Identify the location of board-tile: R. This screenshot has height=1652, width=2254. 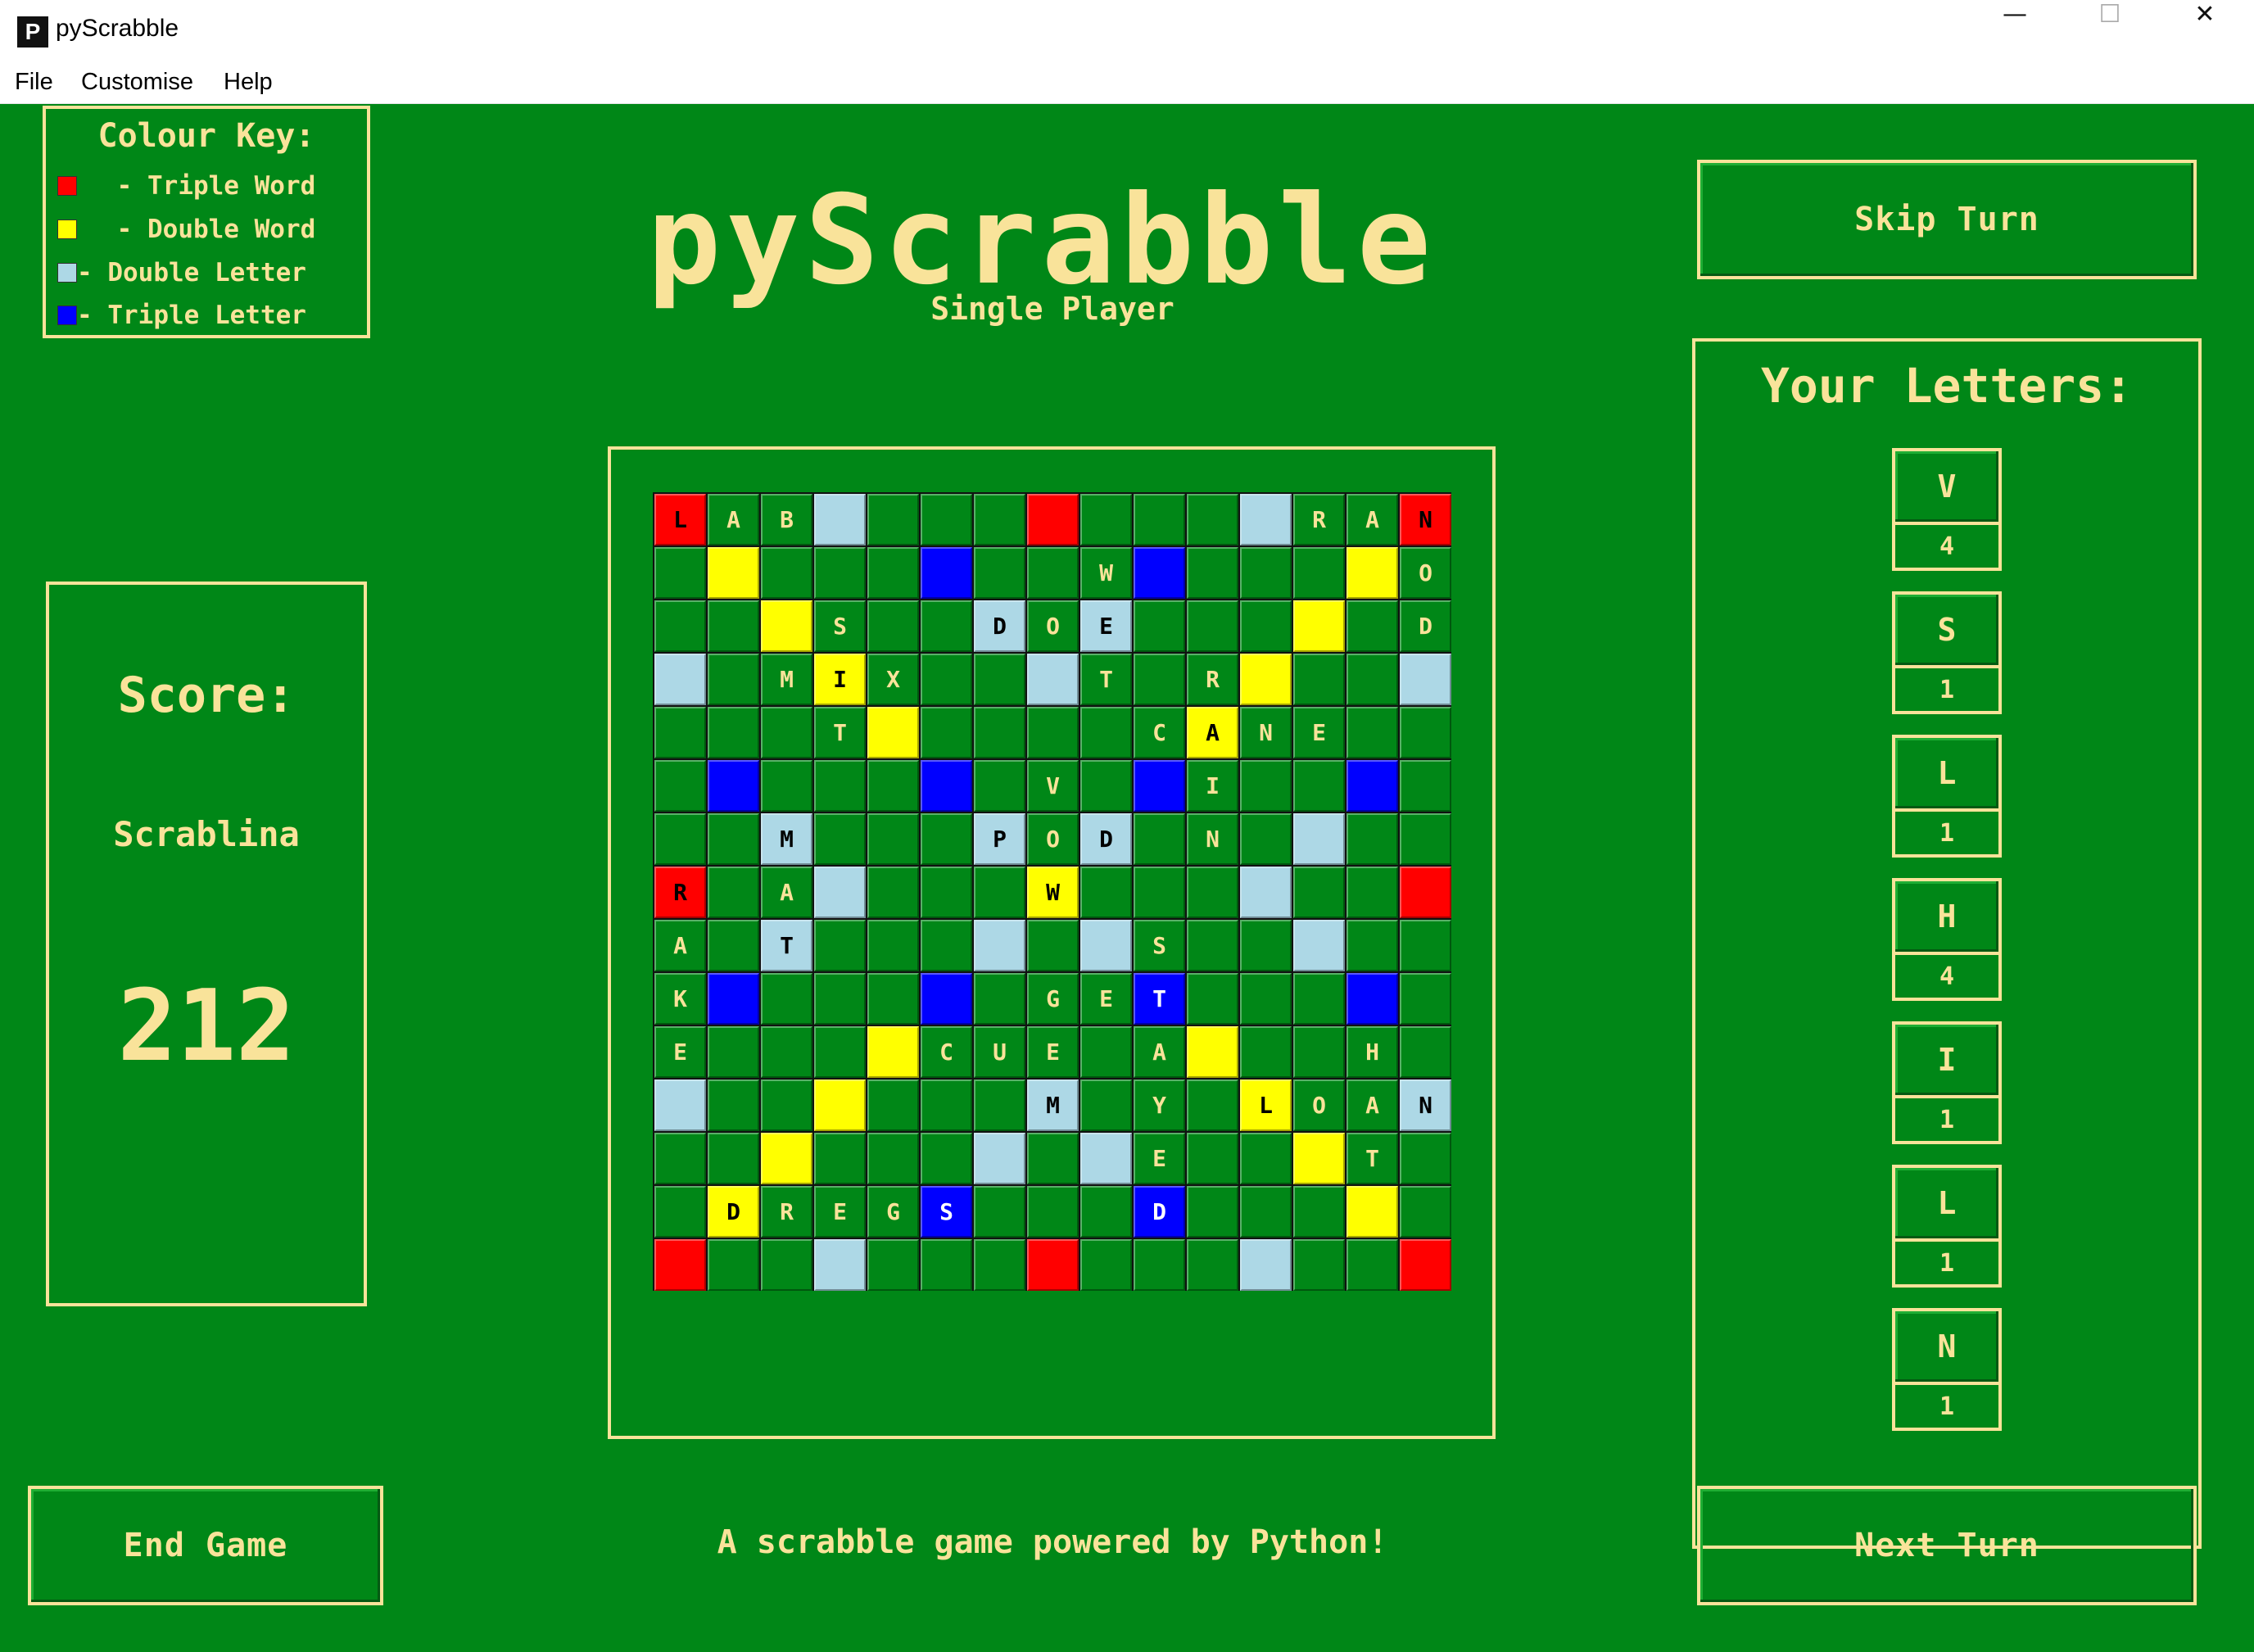
(680, 892).